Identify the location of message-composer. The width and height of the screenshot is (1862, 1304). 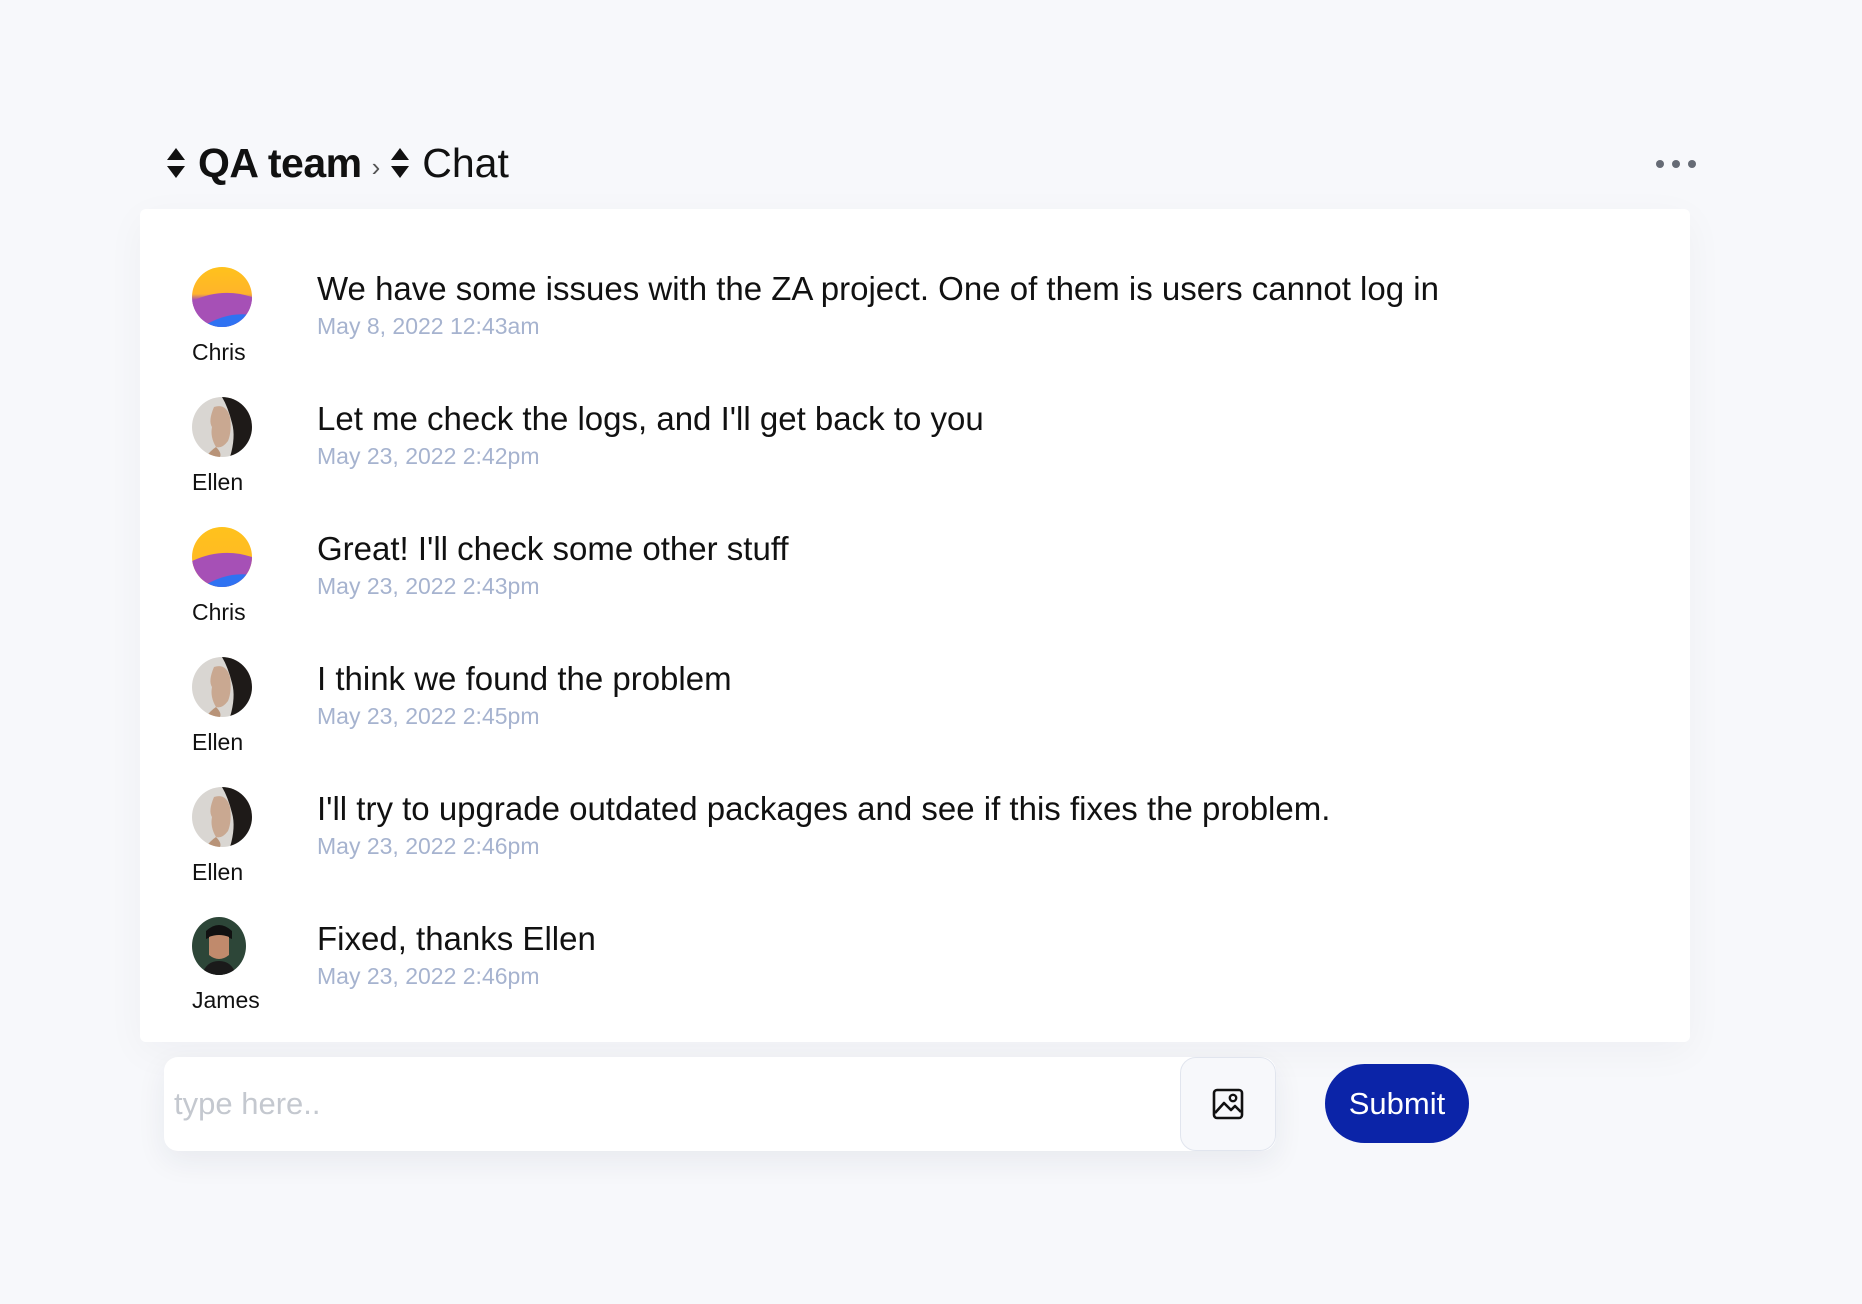
(720, 1104).